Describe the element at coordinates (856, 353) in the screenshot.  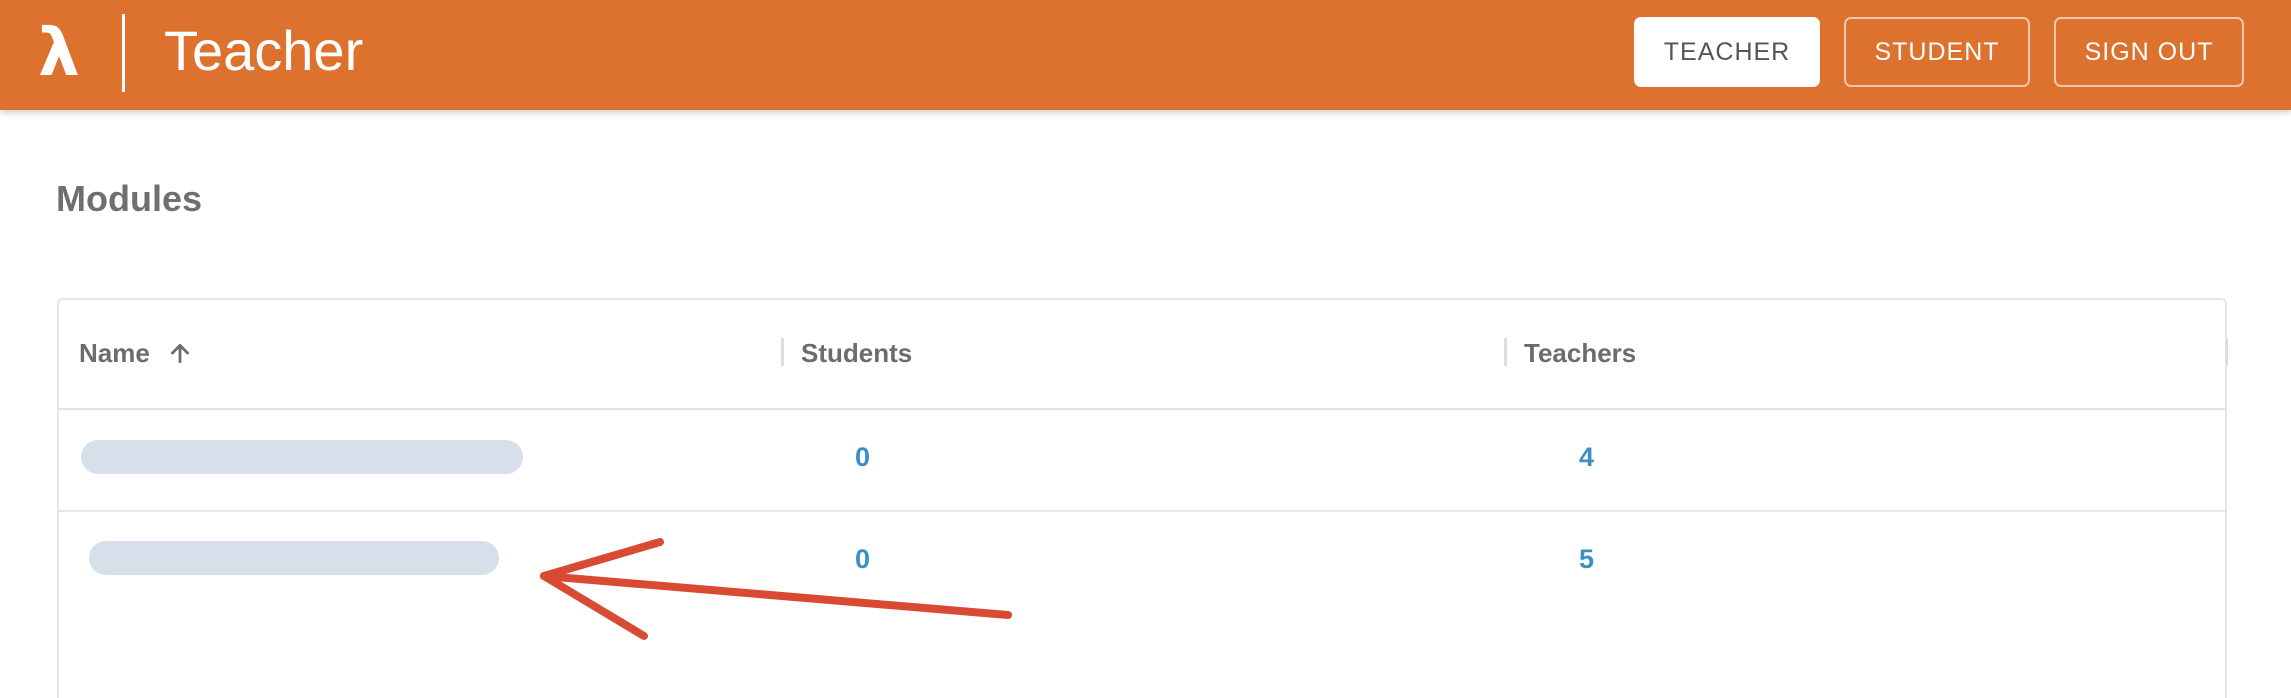
I see `column-header-students: Students` at that location.